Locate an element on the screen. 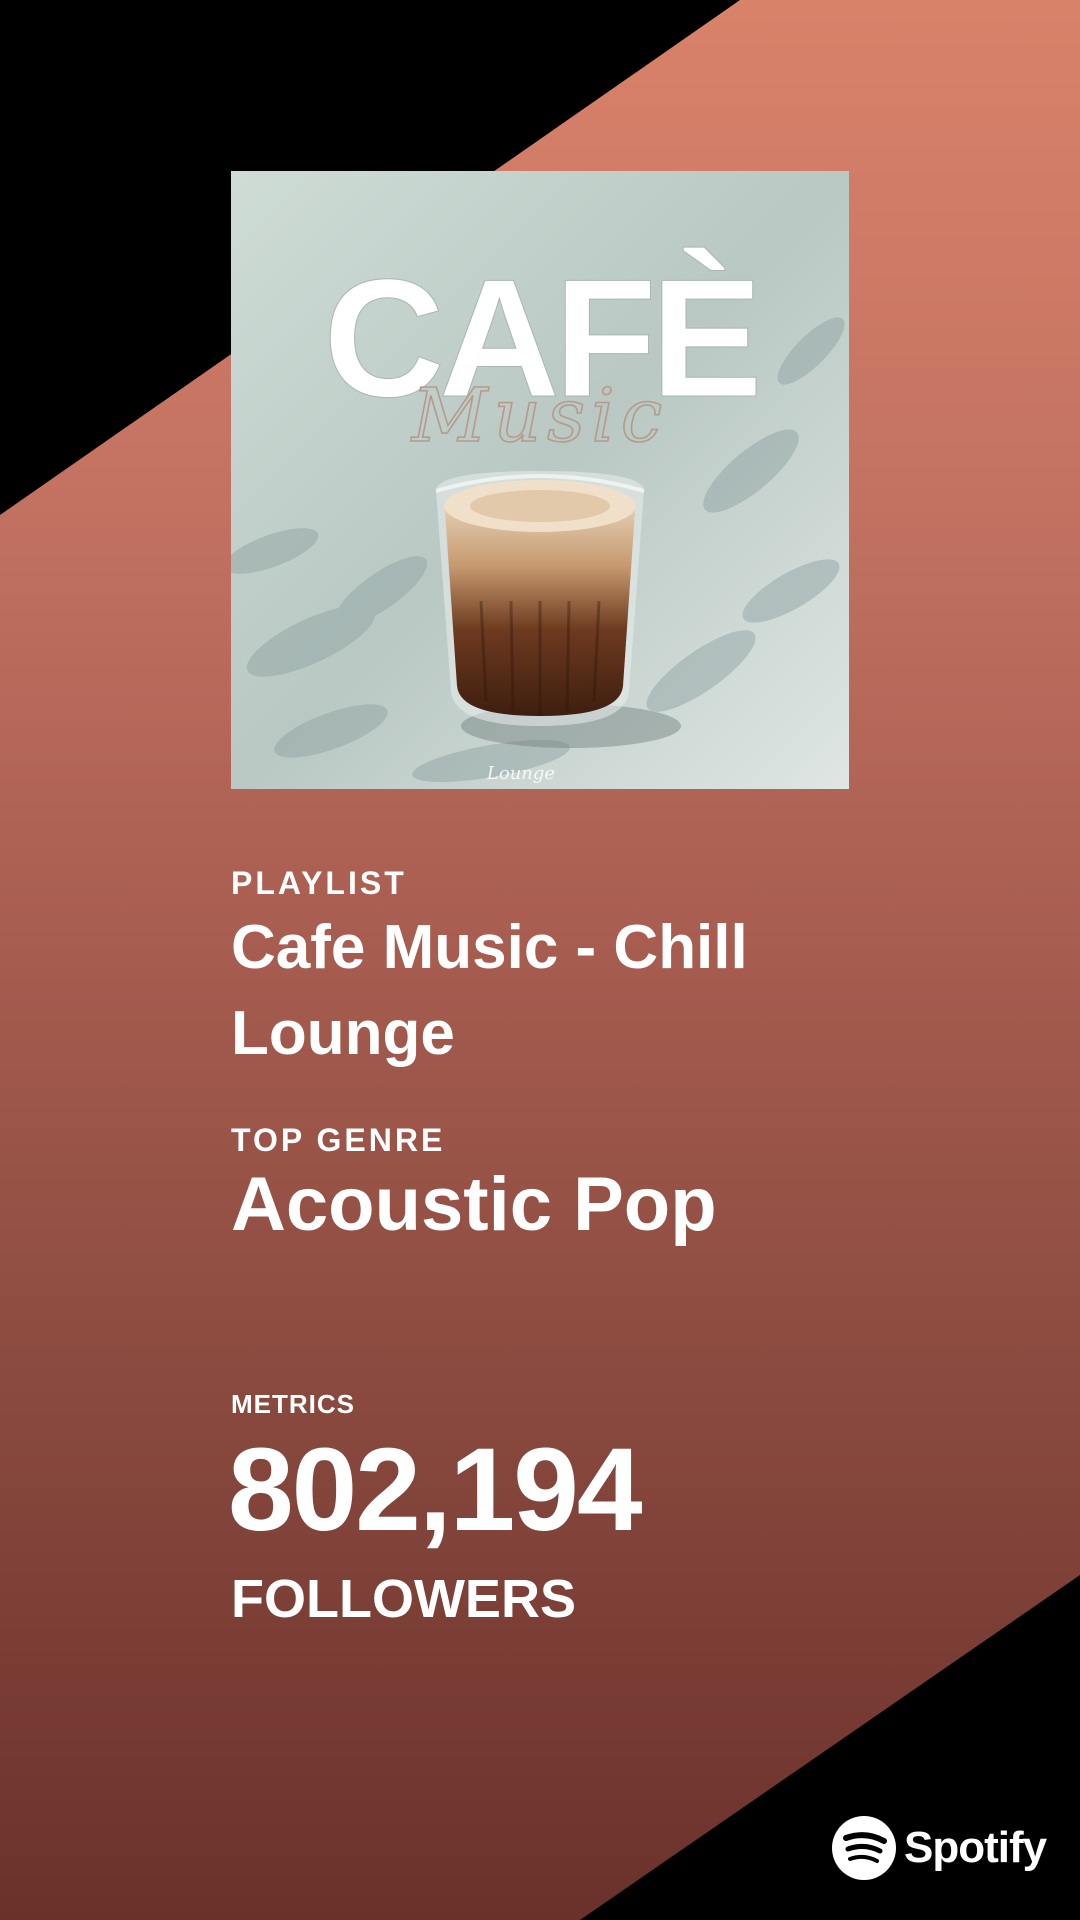 The width and height of the screenshot is (1080, 1920). cover-signature: Lounge is located at coordinates (520, 773).